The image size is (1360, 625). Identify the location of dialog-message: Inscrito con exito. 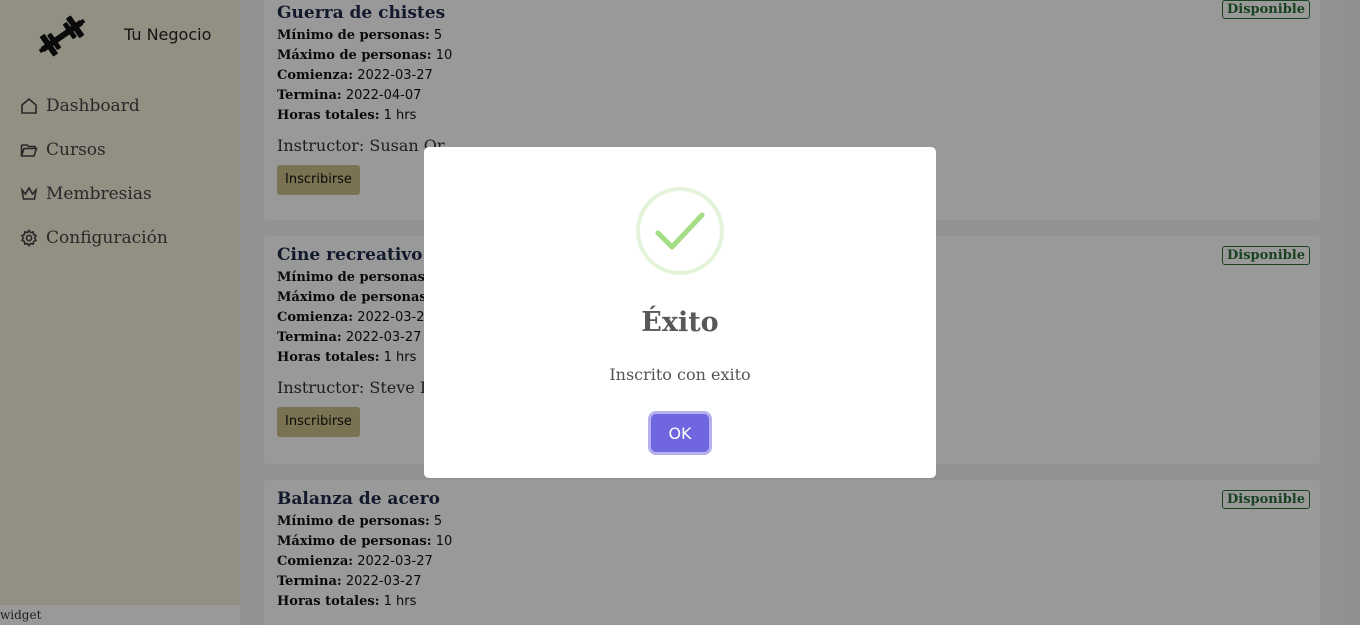
(680, 374).